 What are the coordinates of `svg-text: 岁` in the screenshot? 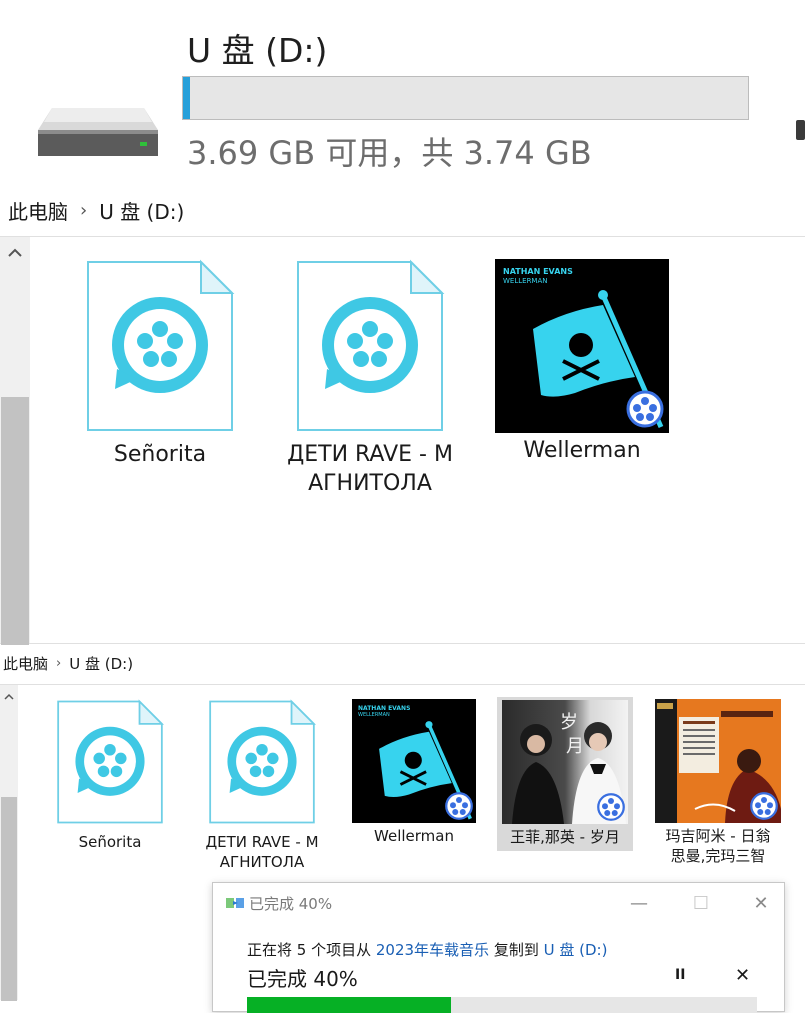 It's located at (569, 722).